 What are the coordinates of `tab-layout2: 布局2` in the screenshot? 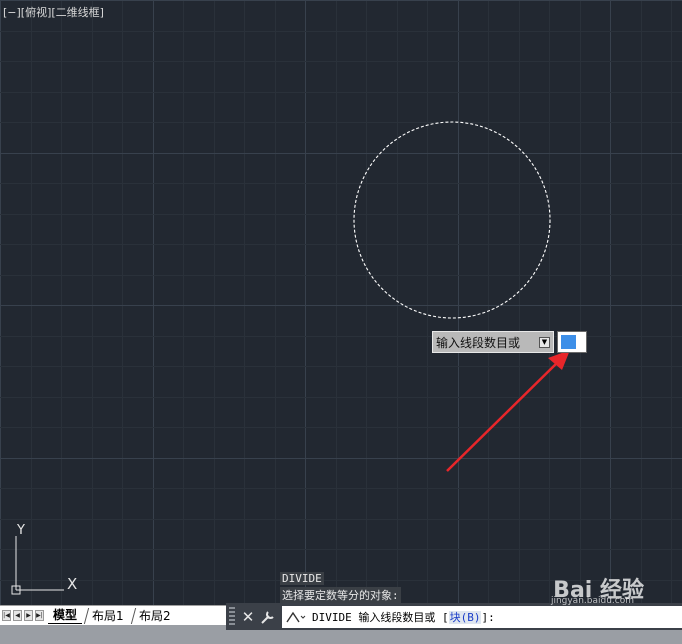 It's located at (154, 615).